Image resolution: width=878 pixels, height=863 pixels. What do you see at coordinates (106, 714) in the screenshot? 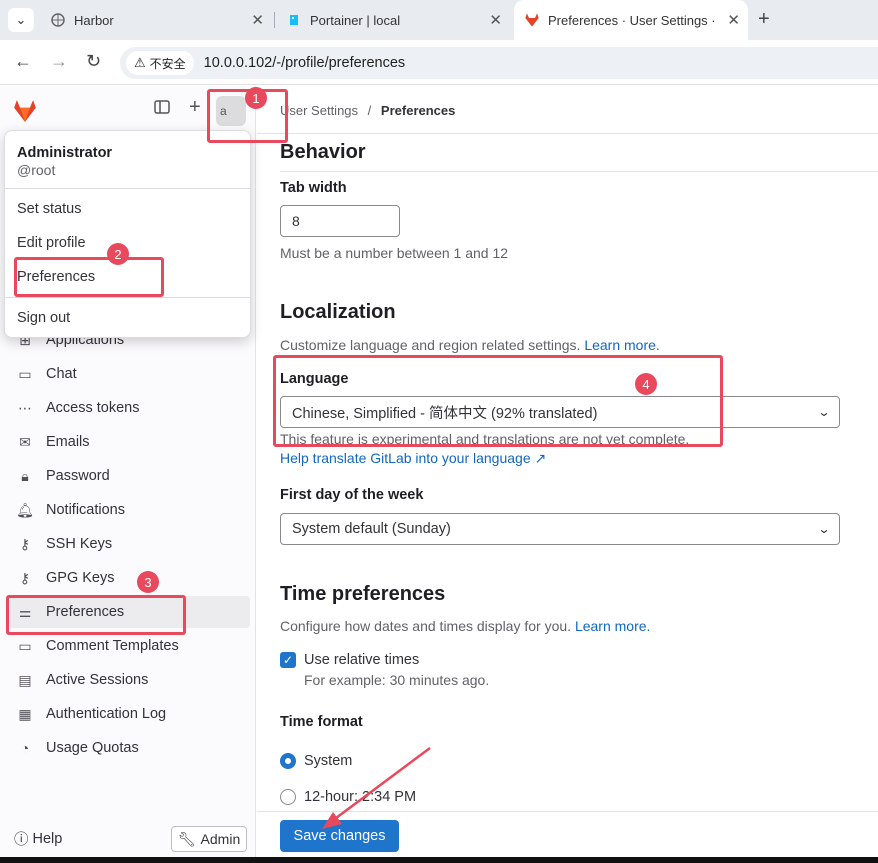
I see `sidebar-item-label: Authentication Log` at bounding box center [106, 714].